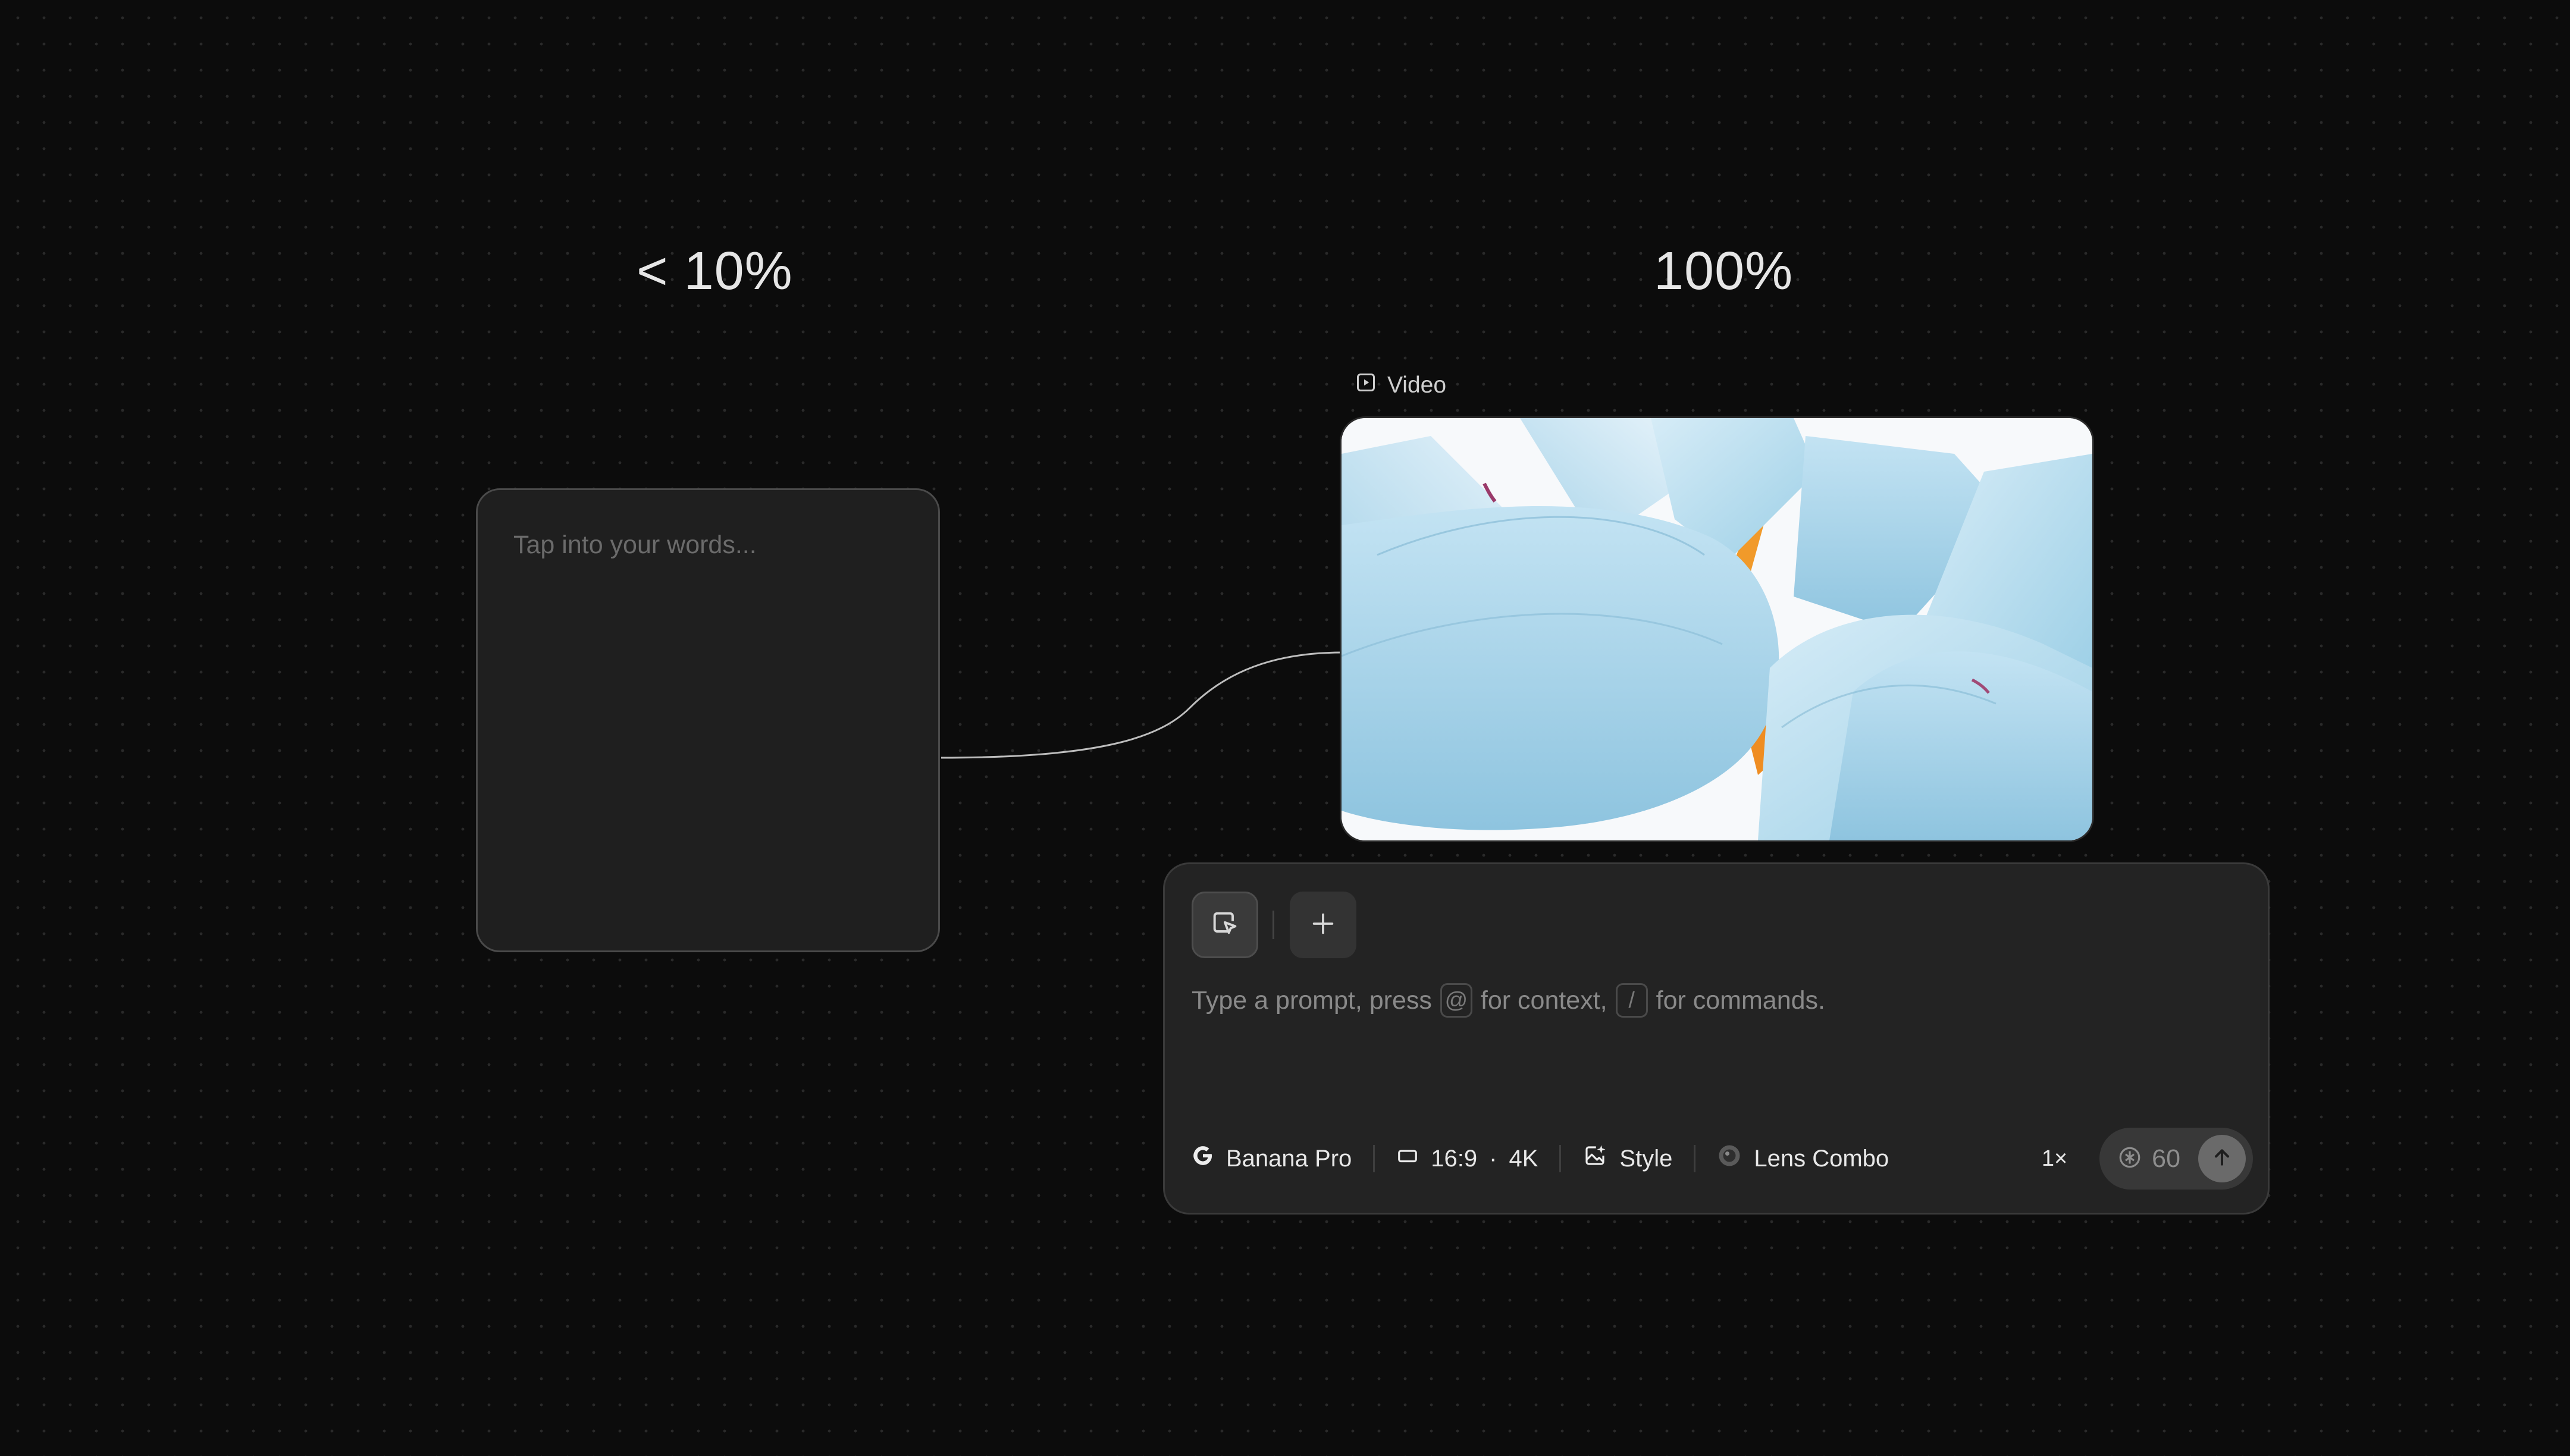 This screenshot has width=2570, height=1456. Describe the element at coordinates (1289, 1158) in the screenshot. I see `model-label: Banana Pro` at that location.